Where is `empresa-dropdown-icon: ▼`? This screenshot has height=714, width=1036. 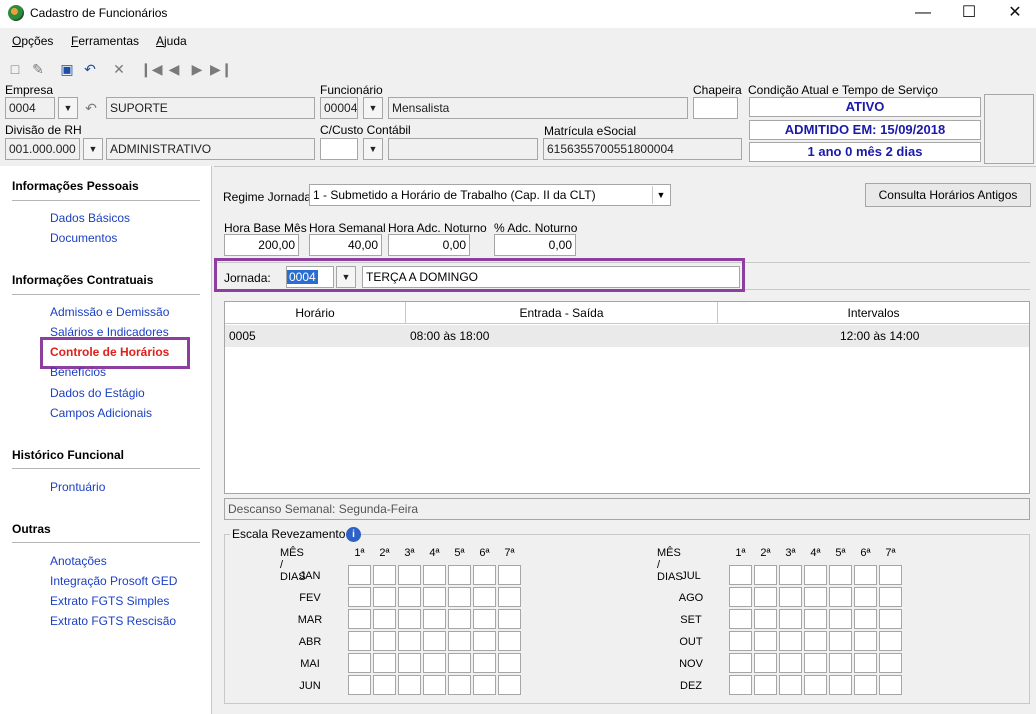 empresa-dropdown-icon: ▼ is located at coordinates (68, 108).